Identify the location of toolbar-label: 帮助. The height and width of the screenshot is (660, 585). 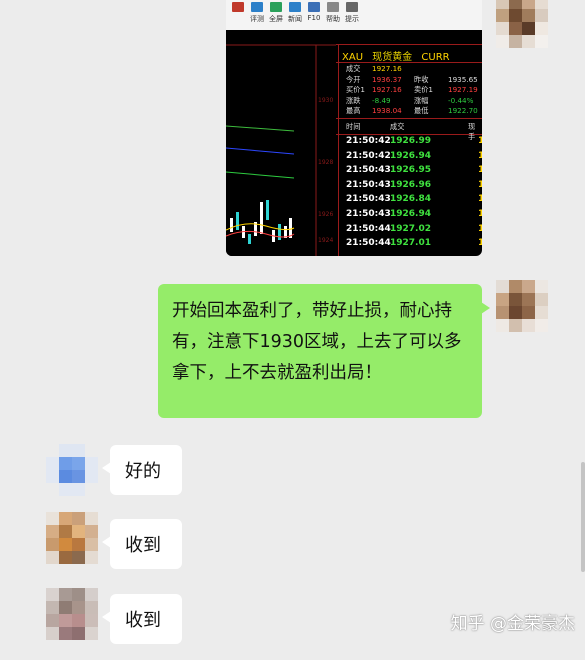
(333, 19).